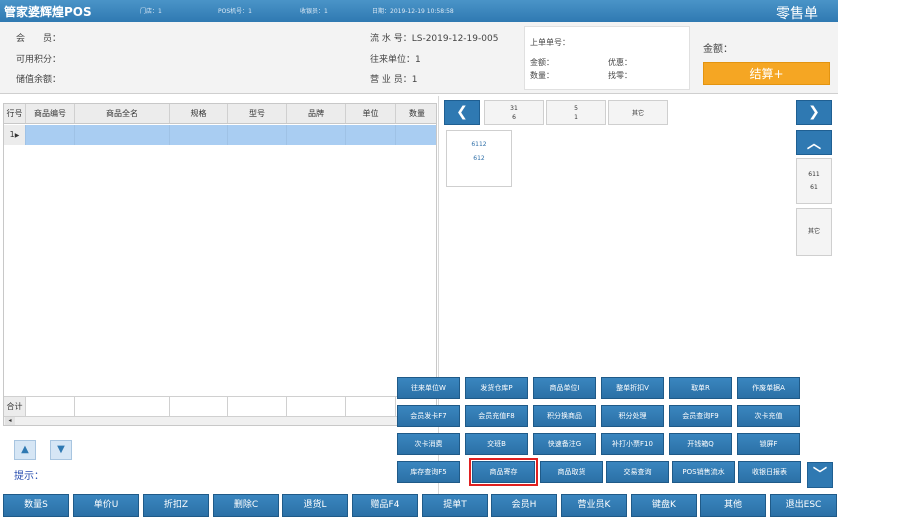  Describe the element at coordinates (15, 406) in the screenshot. I see `total-label: 合计` at that location.